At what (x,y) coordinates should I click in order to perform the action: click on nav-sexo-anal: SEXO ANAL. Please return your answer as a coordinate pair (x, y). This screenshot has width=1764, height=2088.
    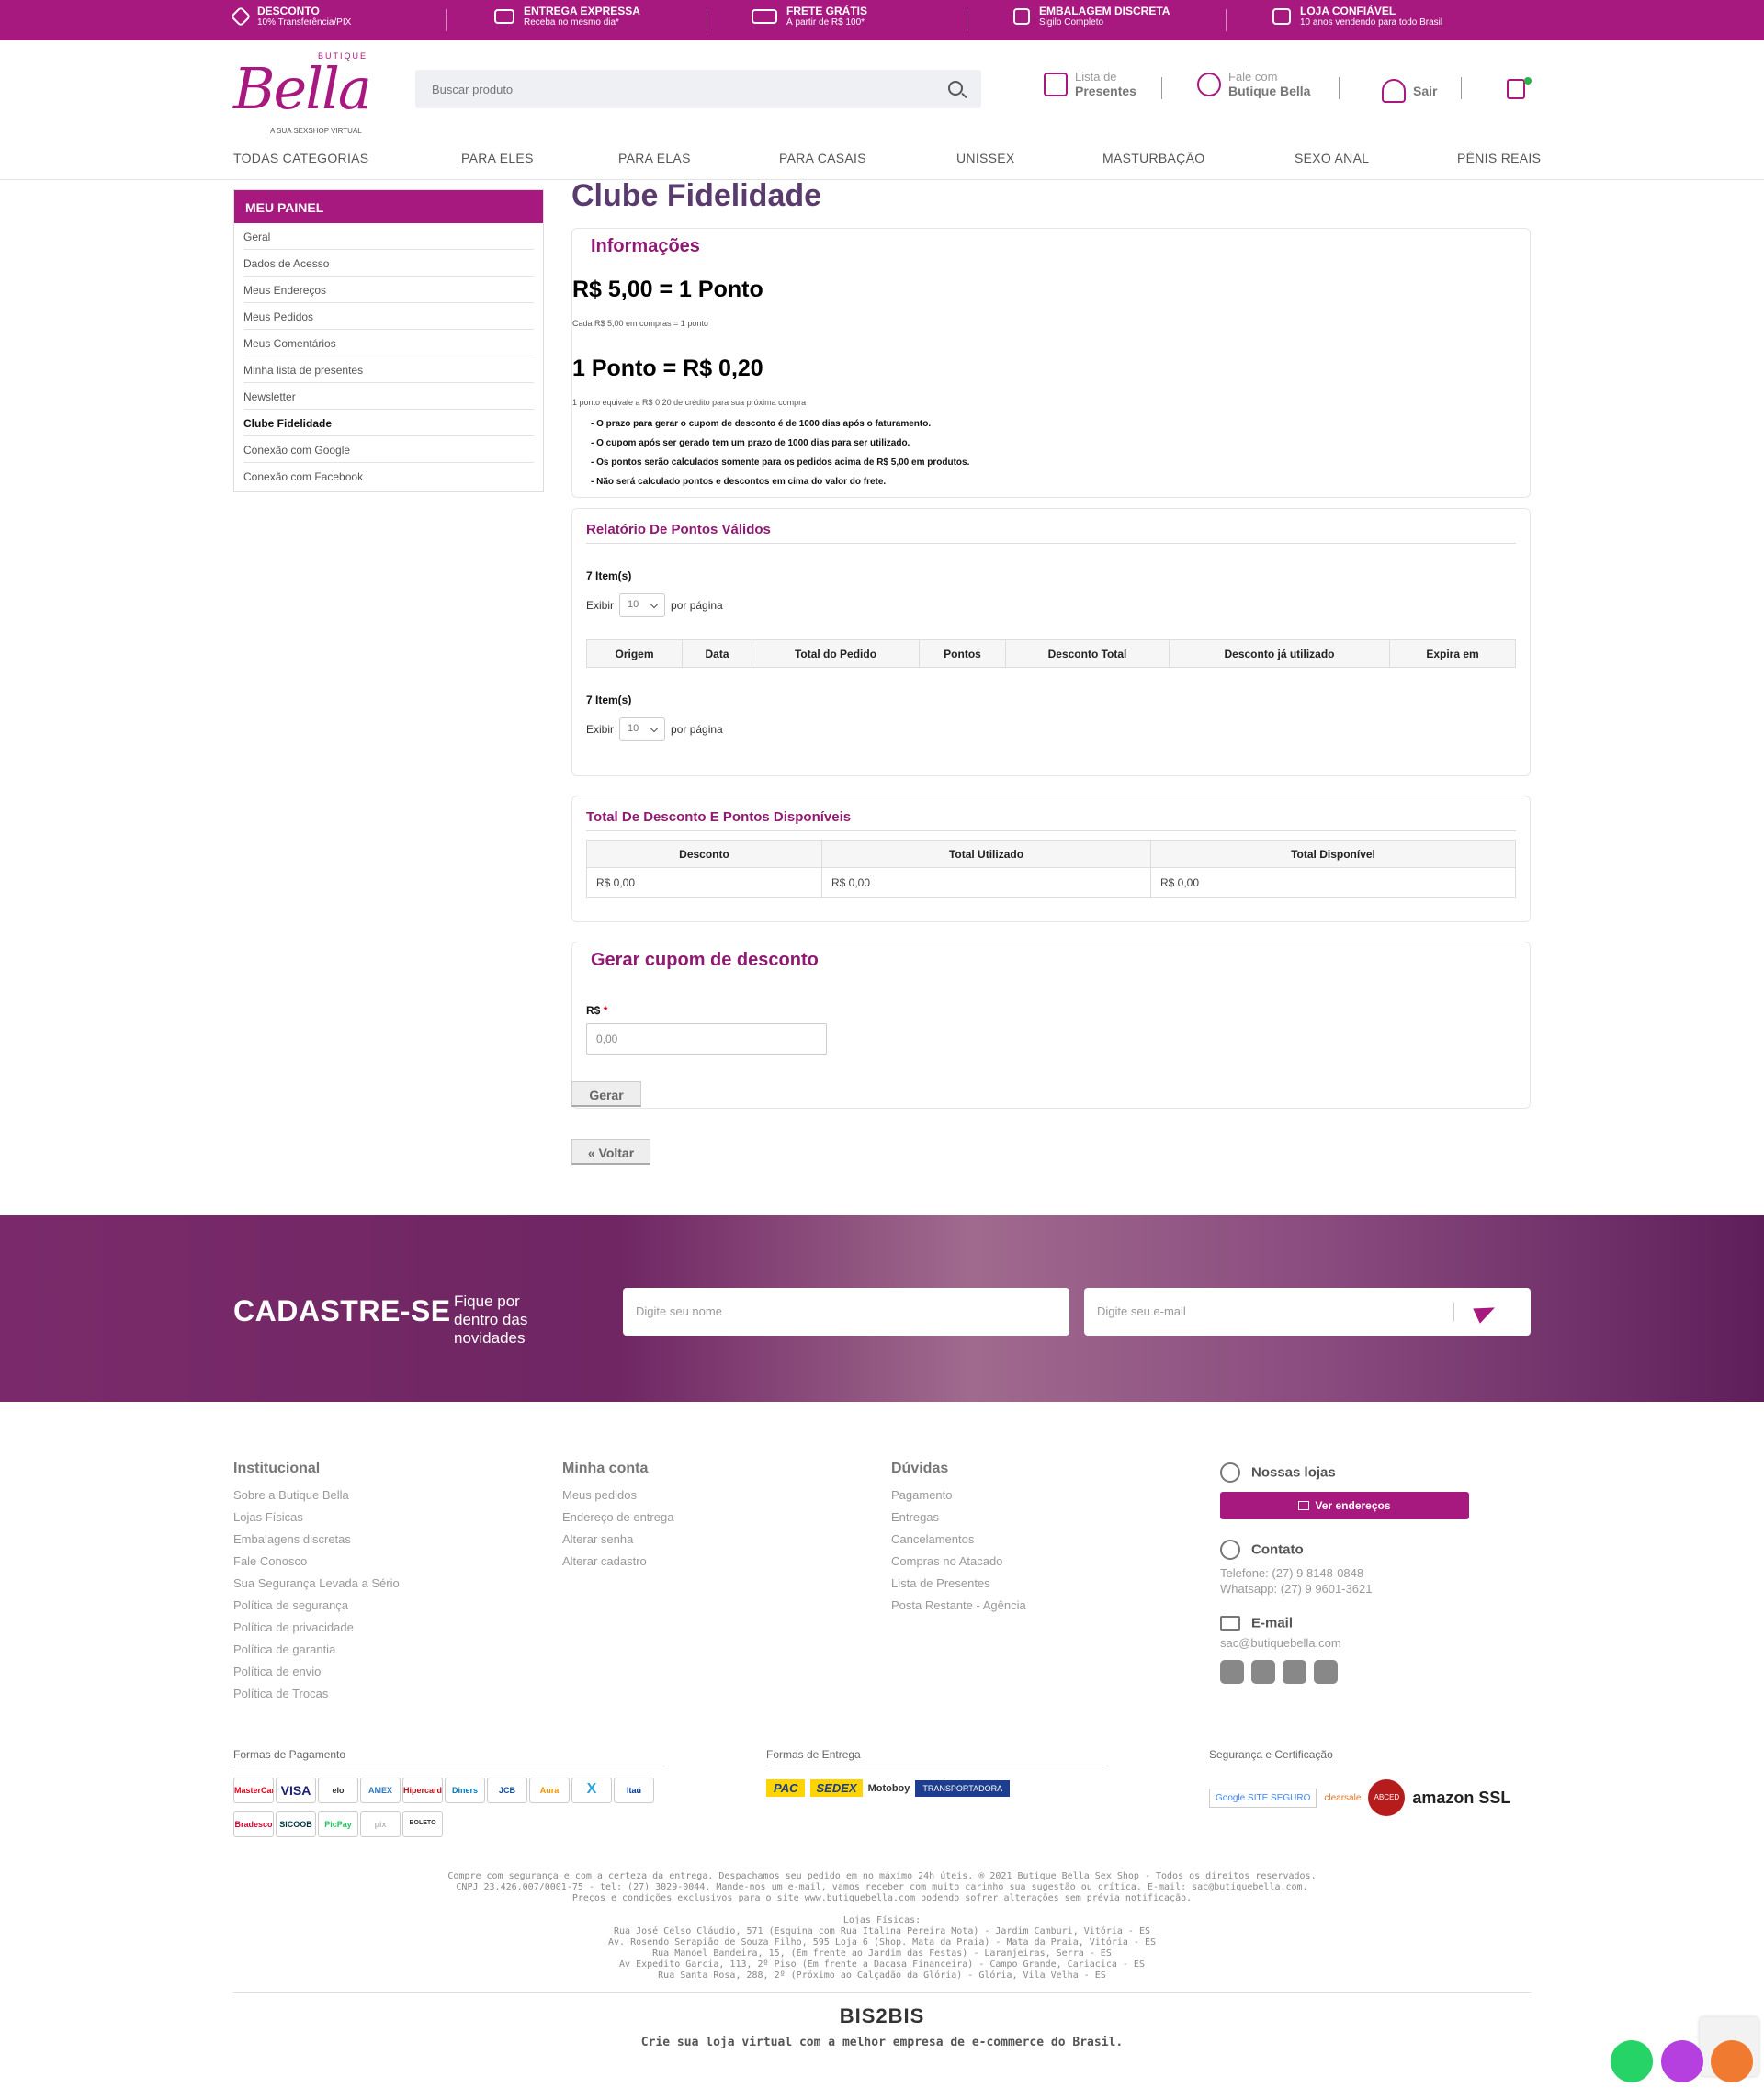
    Looking at the image, I should click on (1332, 158).